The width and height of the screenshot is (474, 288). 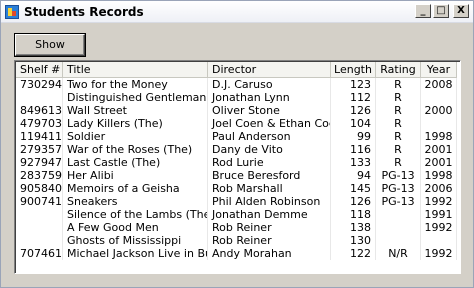 What do you see at coordinates (269, 188) in the screenshot?
I see `cell-director: Rob Marshall` at bounding box center [269, 188].